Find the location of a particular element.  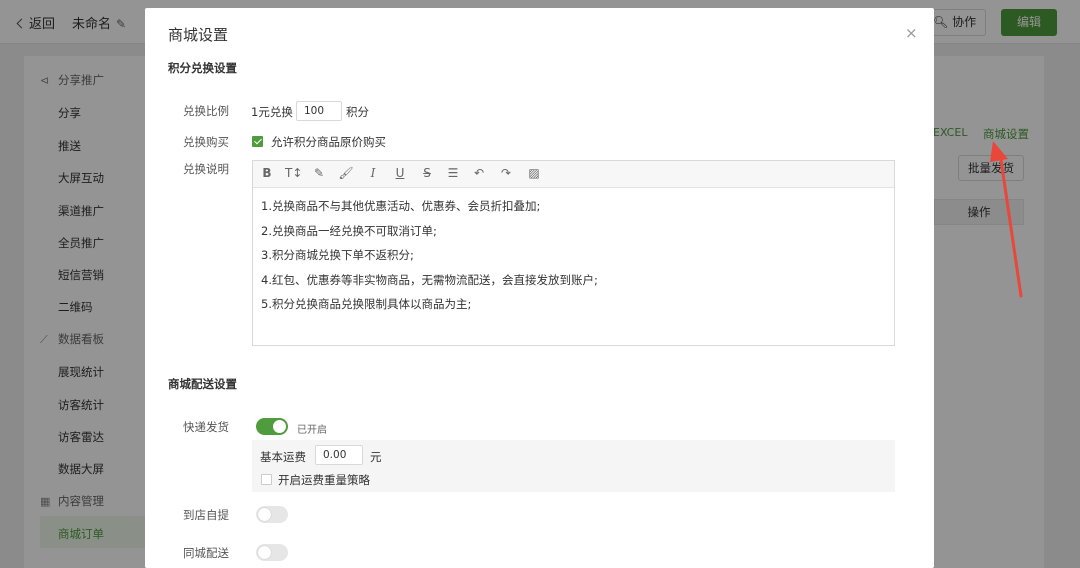

arrow-head is located at coordinates (999, 151).